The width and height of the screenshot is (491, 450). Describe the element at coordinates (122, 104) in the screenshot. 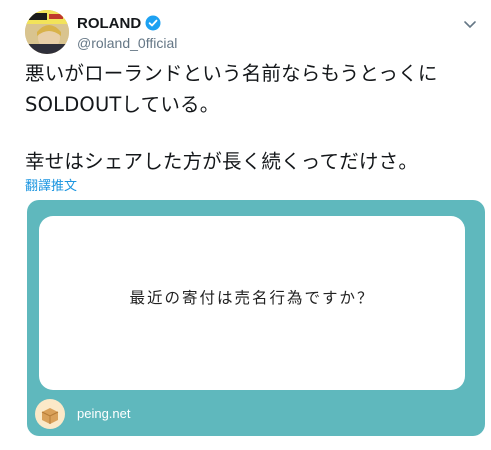

I see `tweet-text-line: SOLDOUTしている。` at that location.